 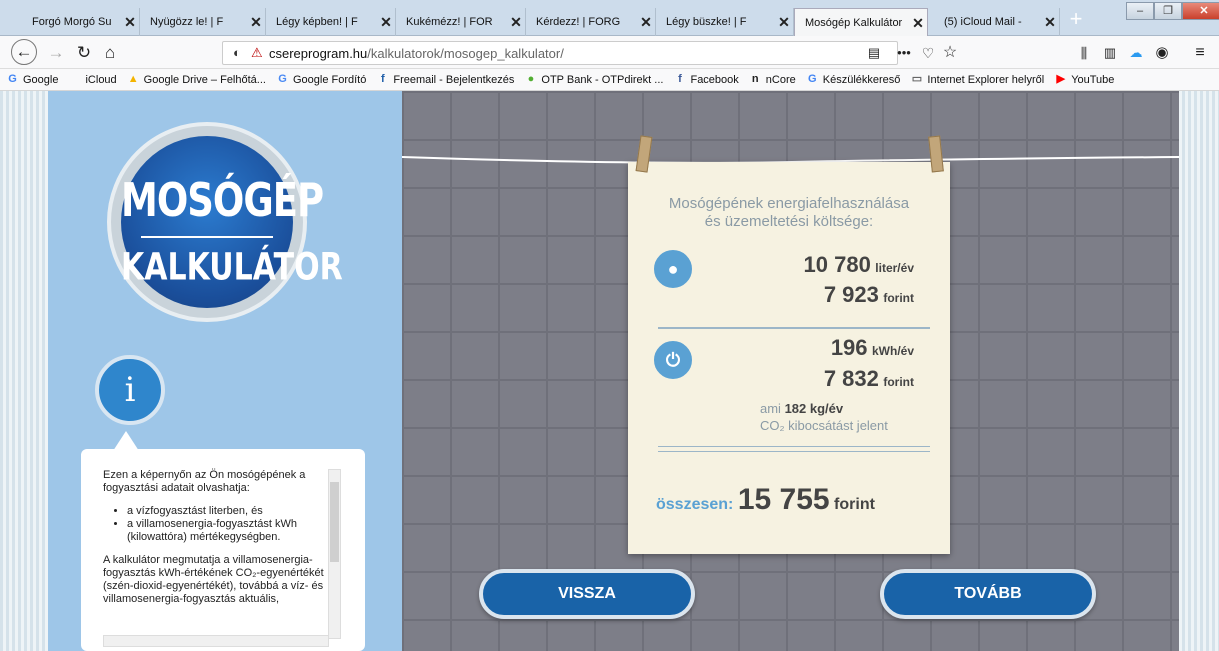 I want to click on tab-title: Légy büszke! | F, so click(x=706, y=22).